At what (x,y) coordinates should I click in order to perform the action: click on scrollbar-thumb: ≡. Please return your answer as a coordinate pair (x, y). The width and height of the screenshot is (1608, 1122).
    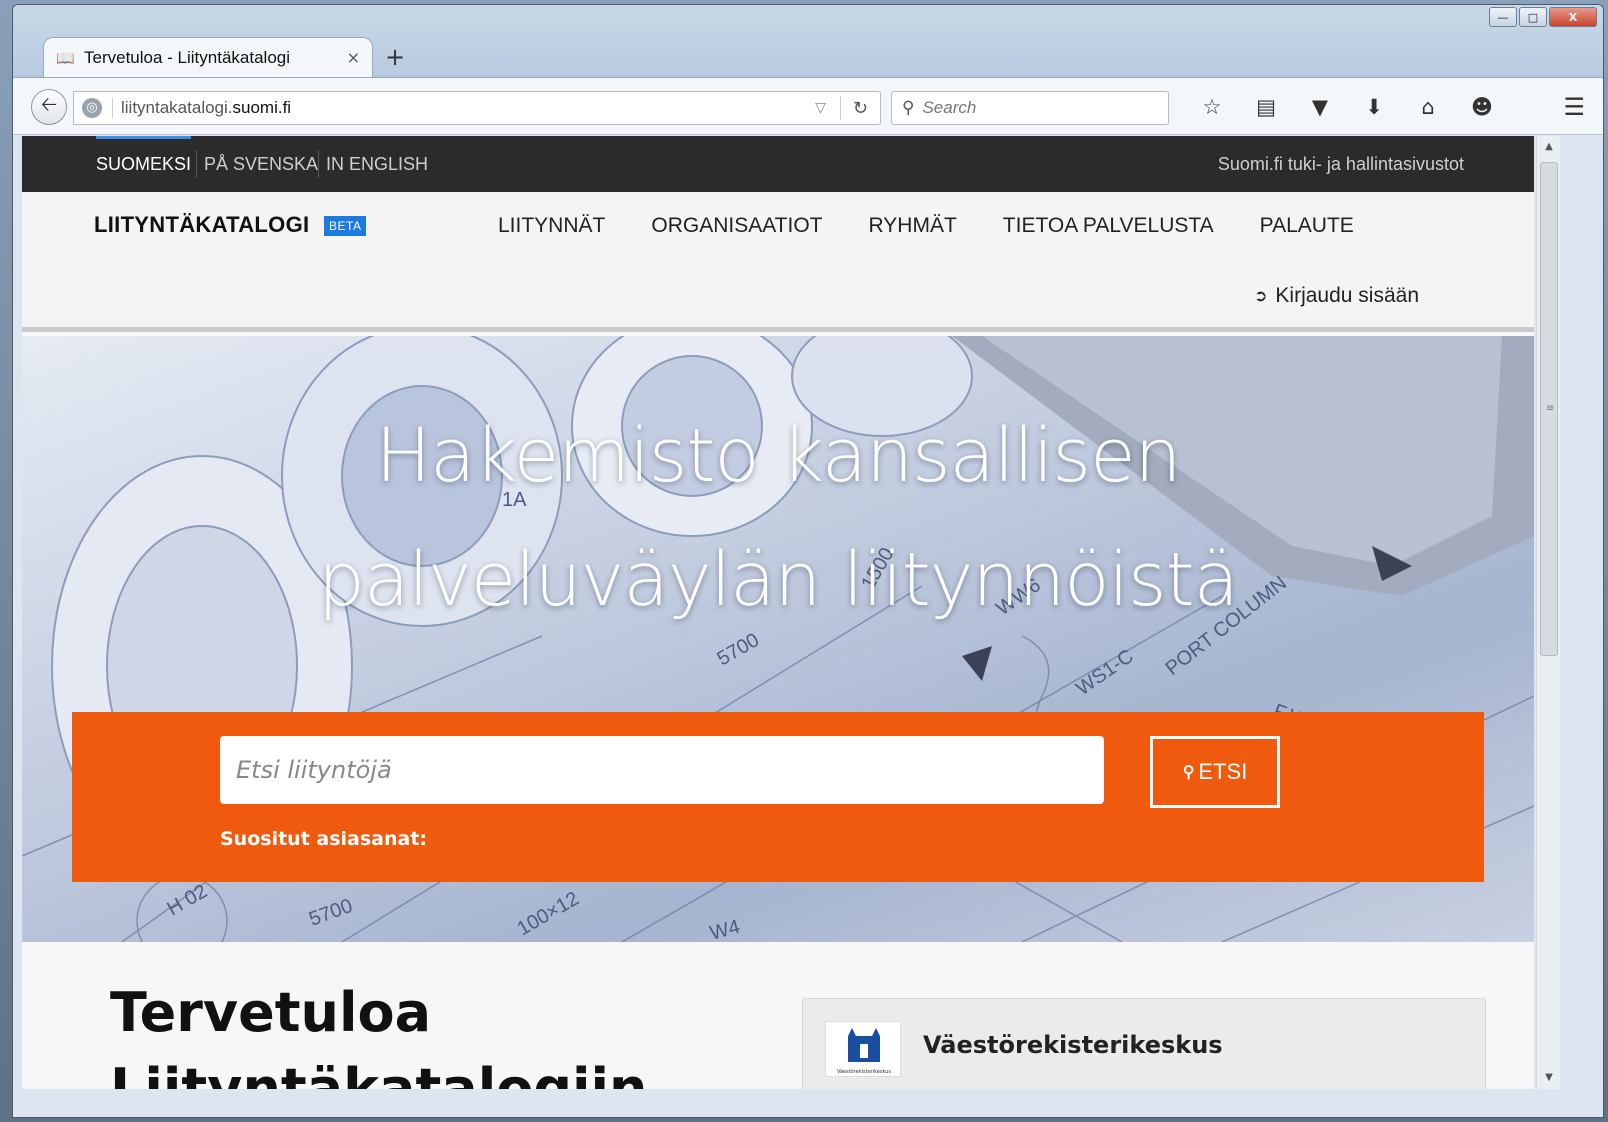
    Looking at the image, I should click on (1549, 409).